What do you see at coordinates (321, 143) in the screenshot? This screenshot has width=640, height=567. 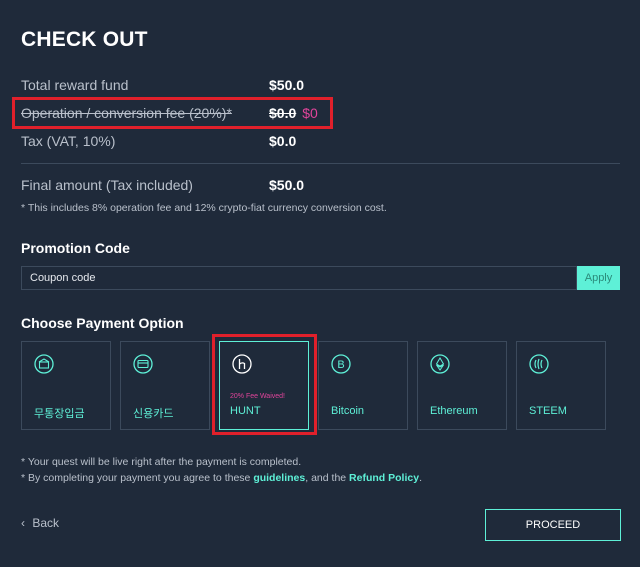 I see `tax-row: Tax (VAT, 10%) $0.0` at bounding box center [321, 143].